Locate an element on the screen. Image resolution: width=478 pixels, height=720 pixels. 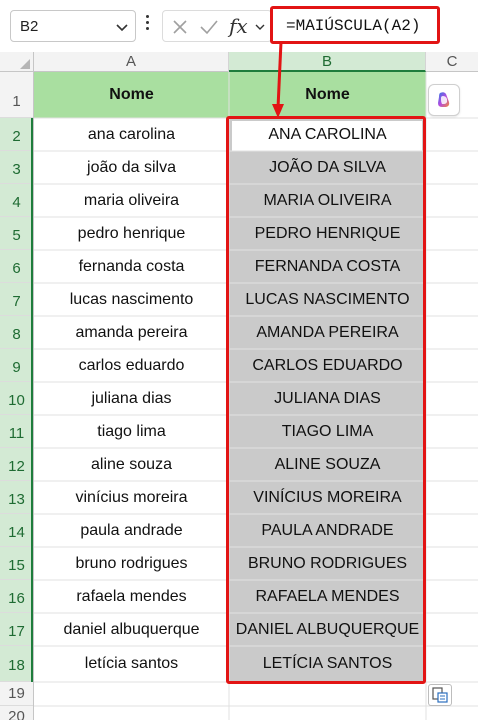
copilot-icon is located at coordinates (444, 99).